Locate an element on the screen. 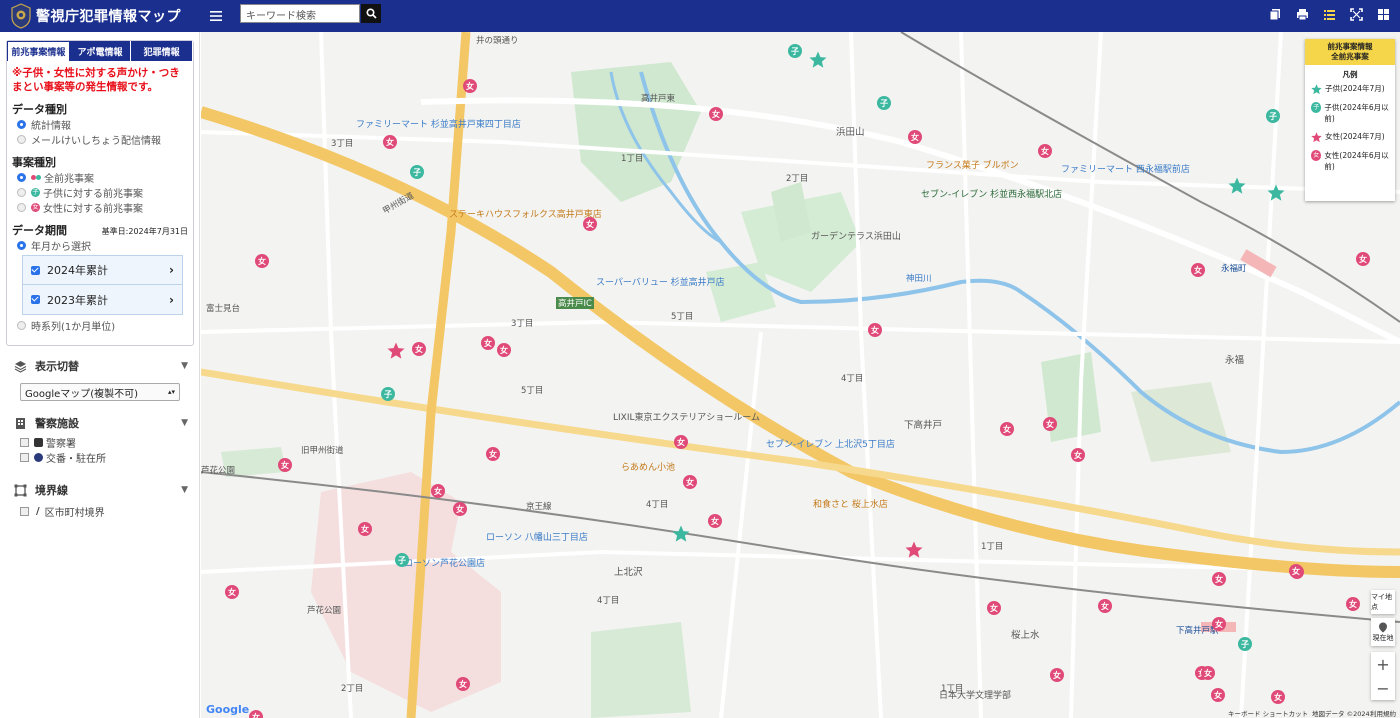 This screenshot has height=718, width=1400. keyword-search-input: キーワード検索 is located at coordinates (300, 13).